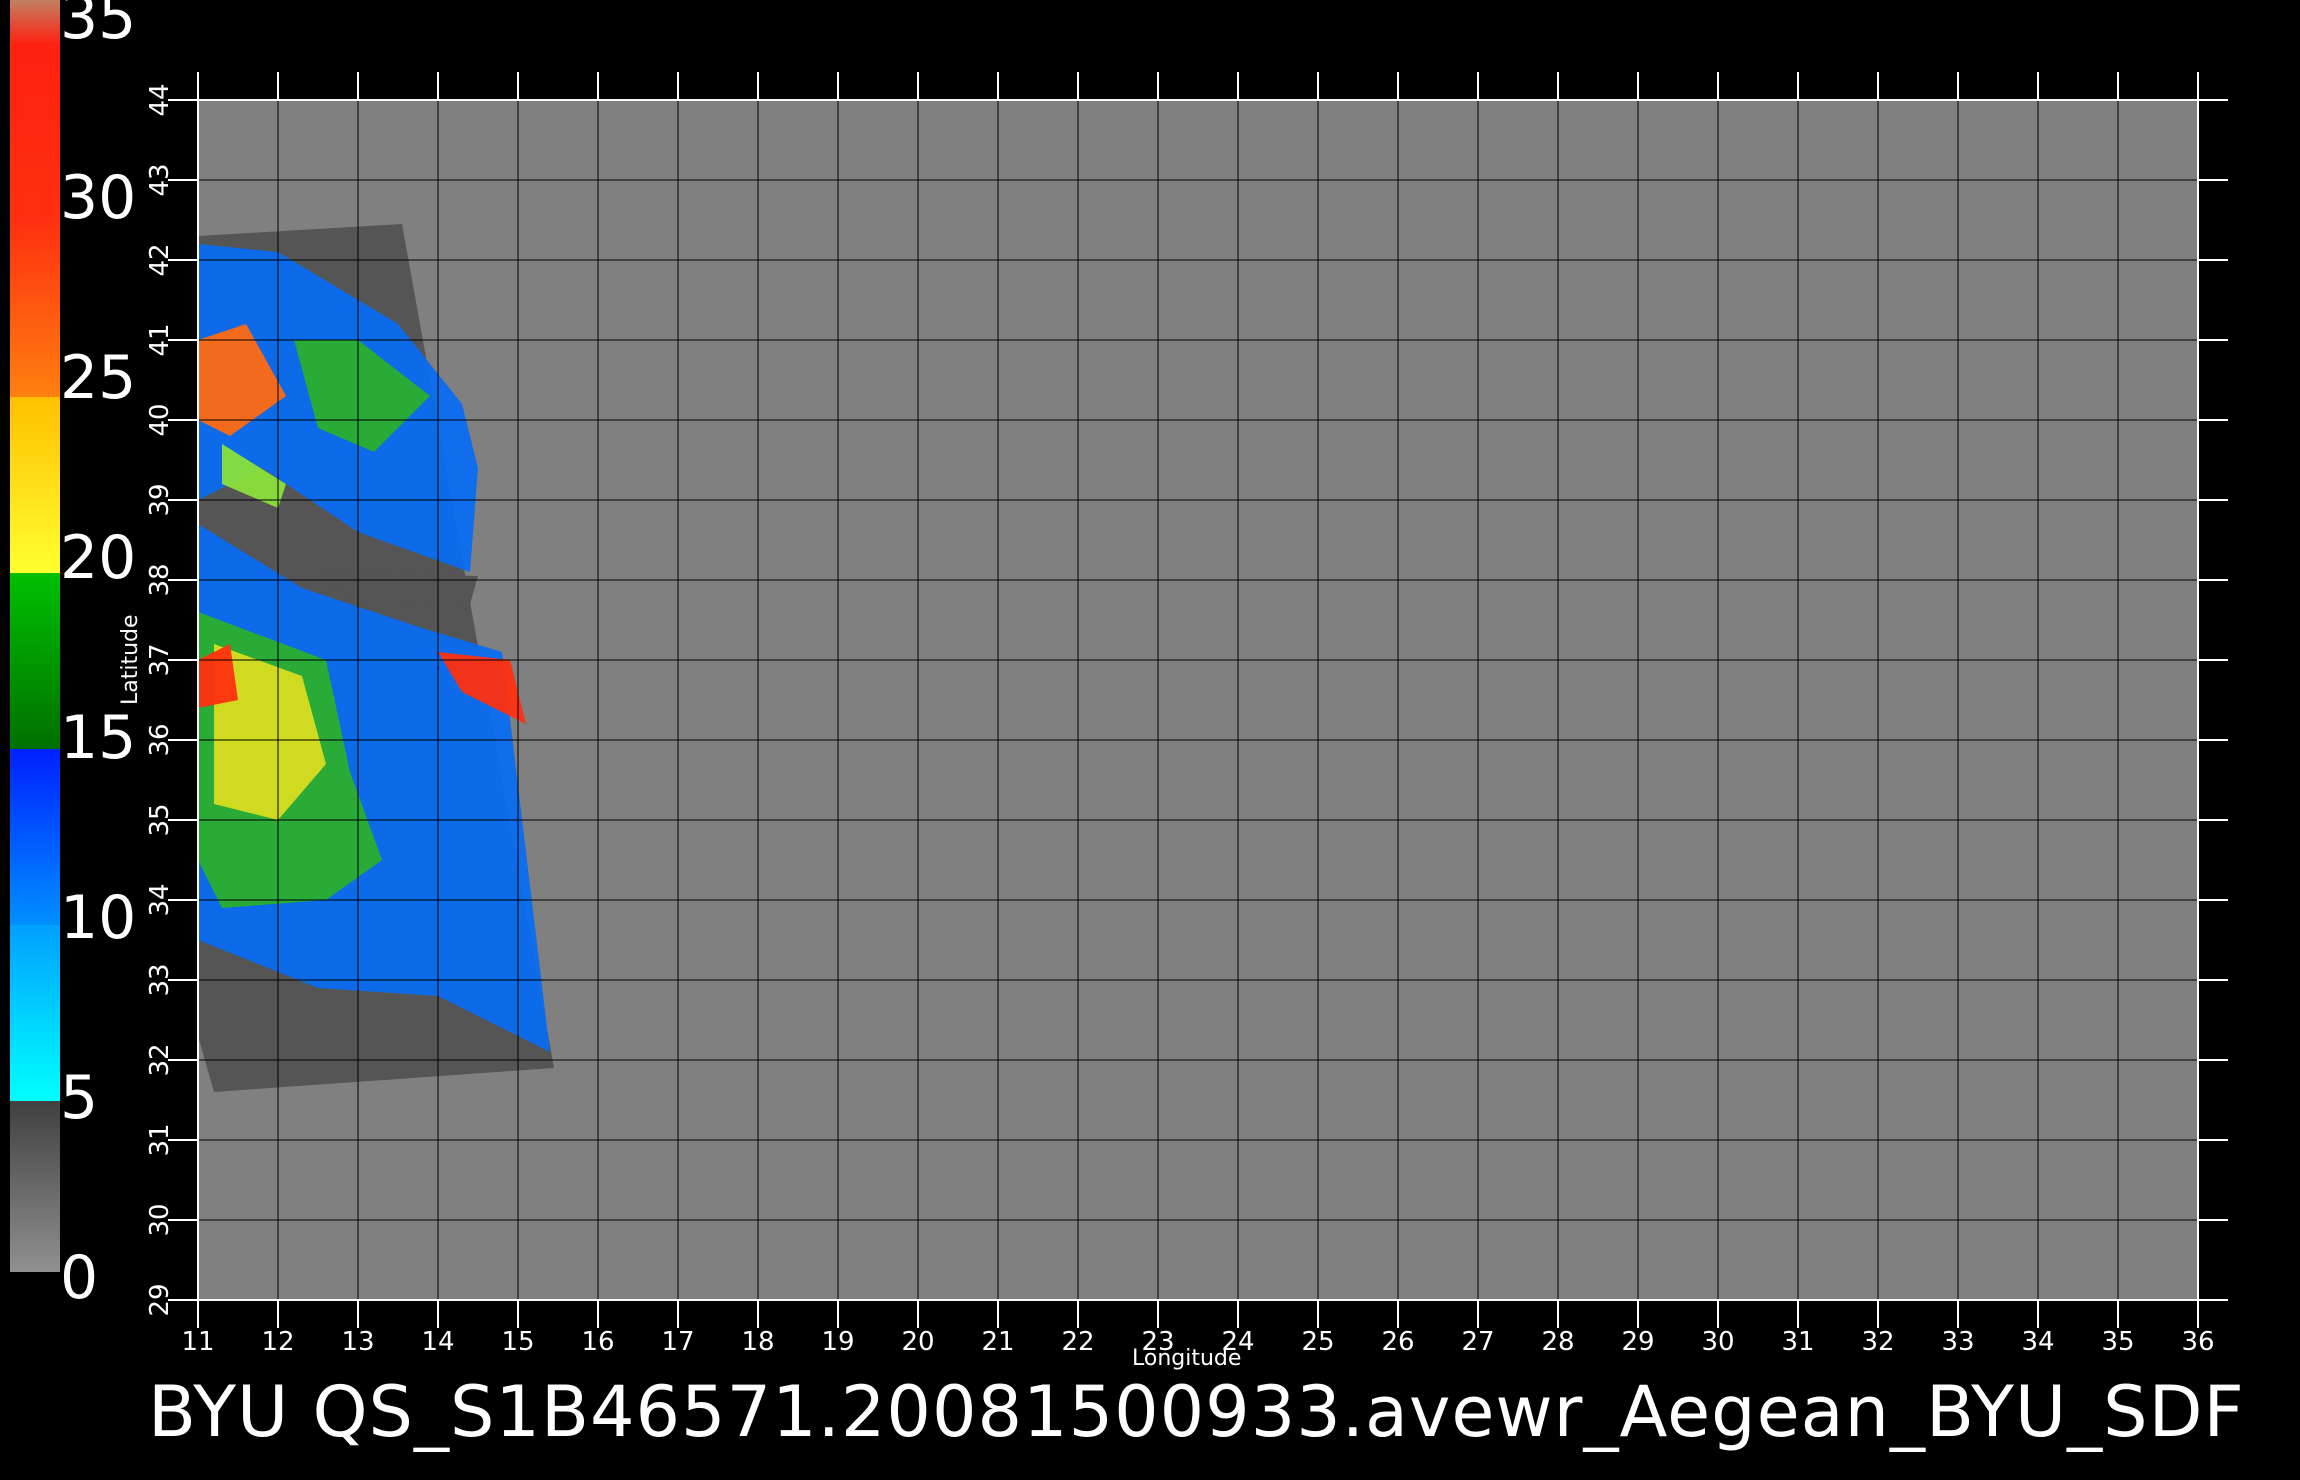  Describe the element at coordinates (677, 1342) in the screenshot. I see `x-tick-label: 17` at that location.